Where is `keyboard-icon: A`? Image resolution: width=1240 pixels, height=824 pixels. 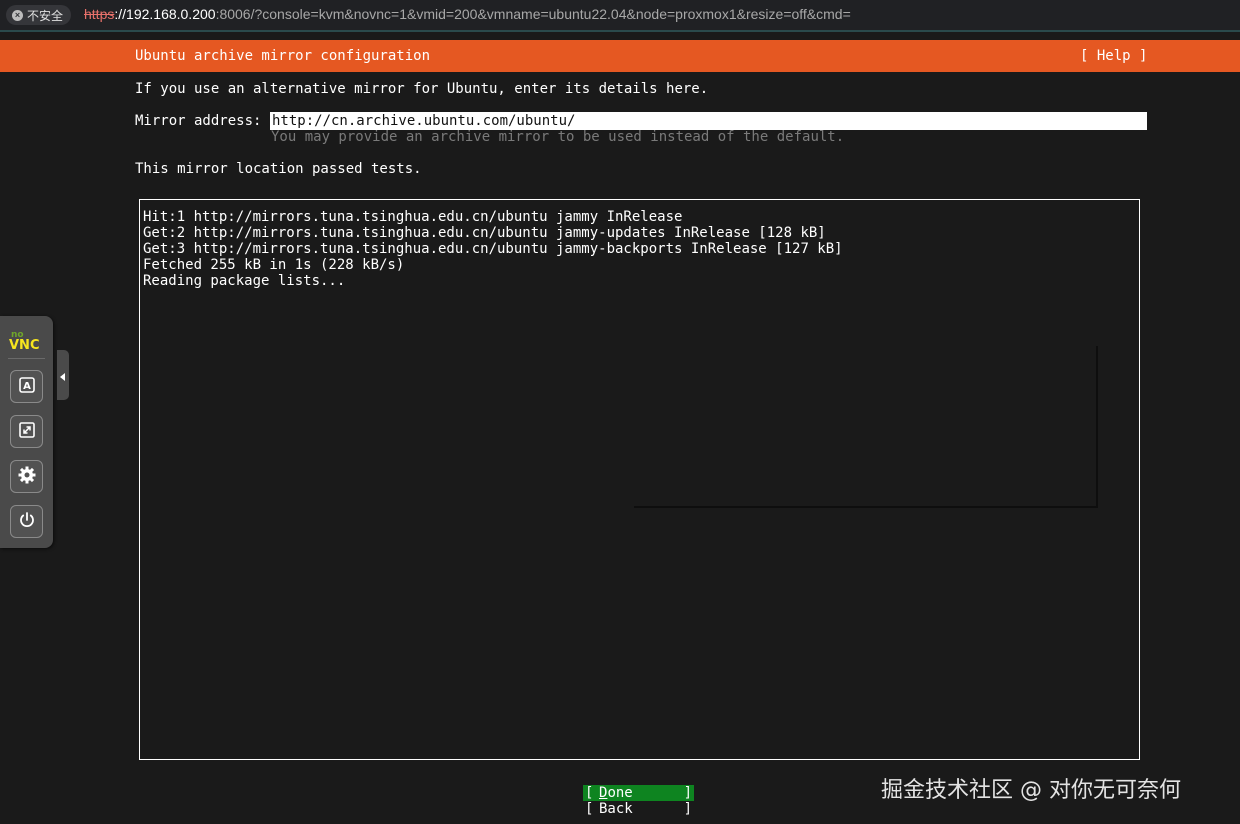
keyboard-icon: A is located at coordinates (27, 387).